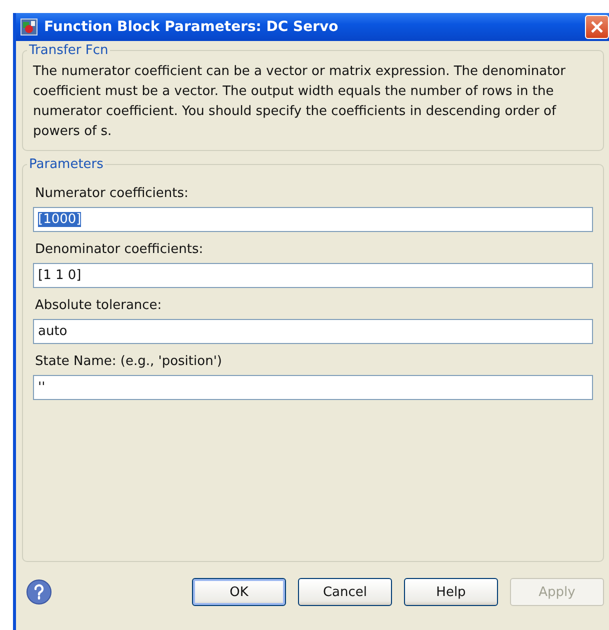 The height and width of the screenshot is (630, 609). What do you see at coordinates (29, 27) in the screenshot?
I see `block-diagram-icon` at bounding box center [29, 27].